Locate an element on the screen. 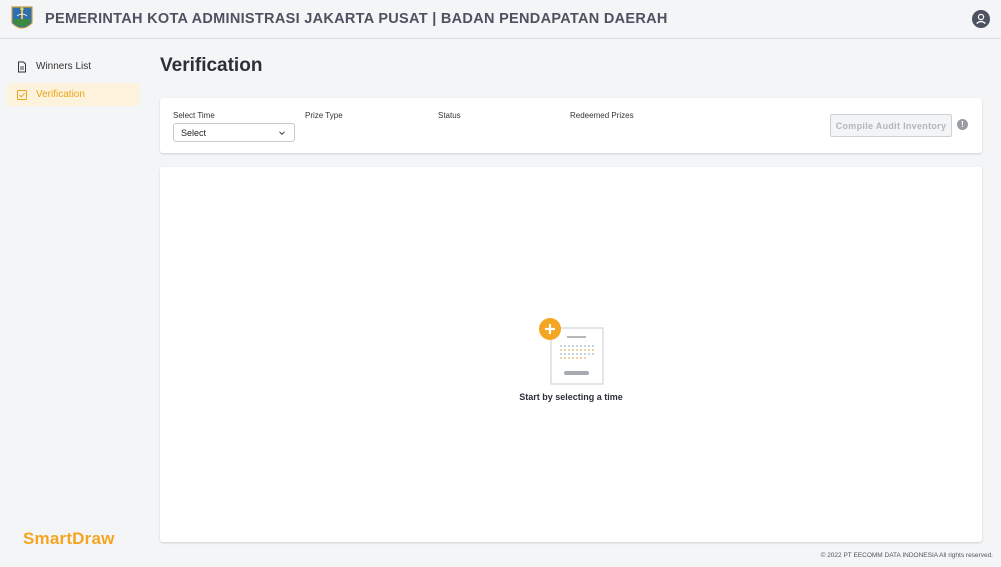 This screenshot has width=1001, height=567. info-icon: ! is located at coordinates (962, 124).